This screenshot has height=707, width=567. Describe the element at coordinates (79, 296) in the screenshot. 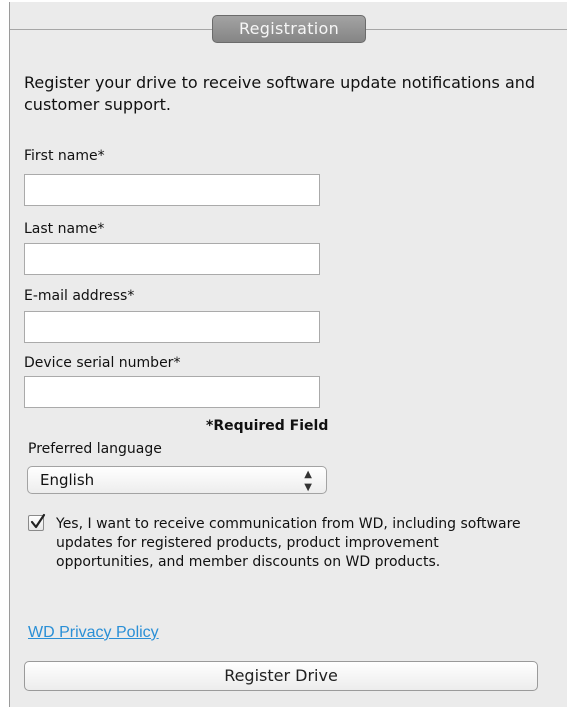

I see `email-label: E-mail address*` at that location.